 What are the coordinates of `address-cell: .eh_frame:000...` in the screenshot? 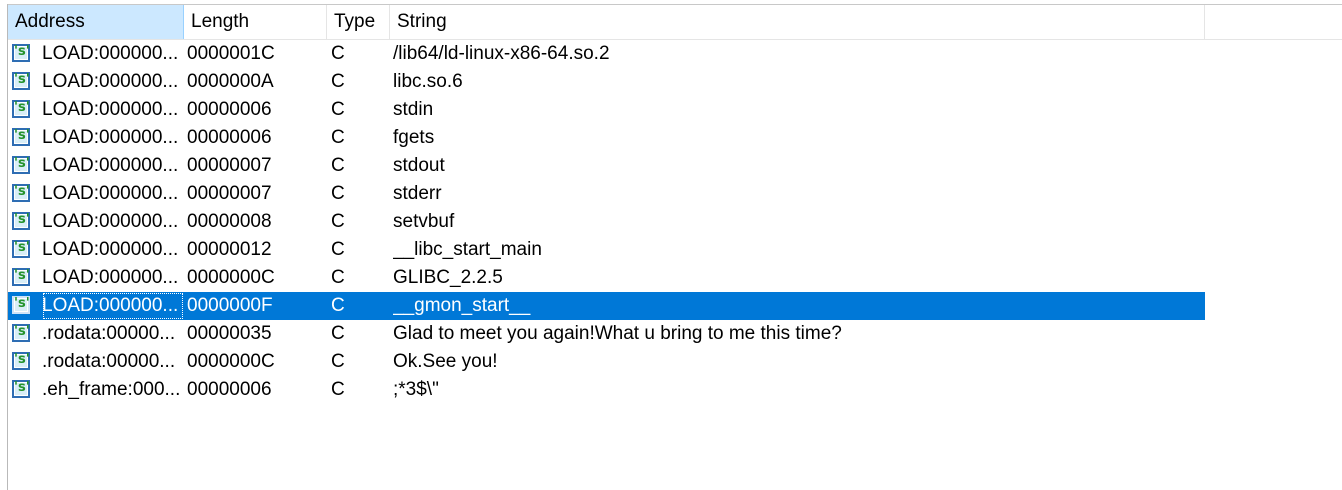 It's located at (111, 389).